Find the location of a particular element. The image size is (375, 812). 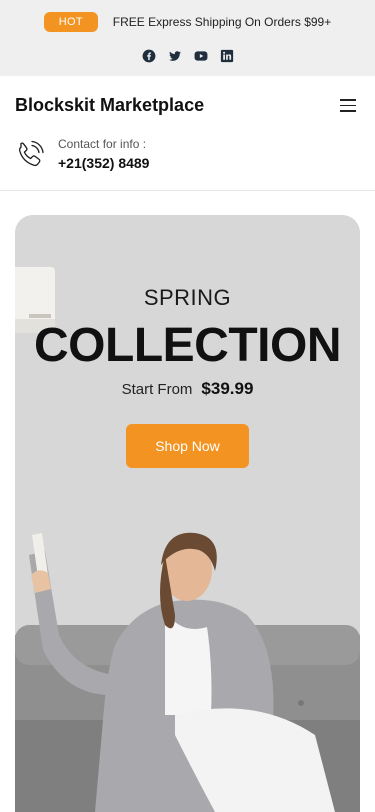

linkedin-icon is located at coordinates (227, 56).